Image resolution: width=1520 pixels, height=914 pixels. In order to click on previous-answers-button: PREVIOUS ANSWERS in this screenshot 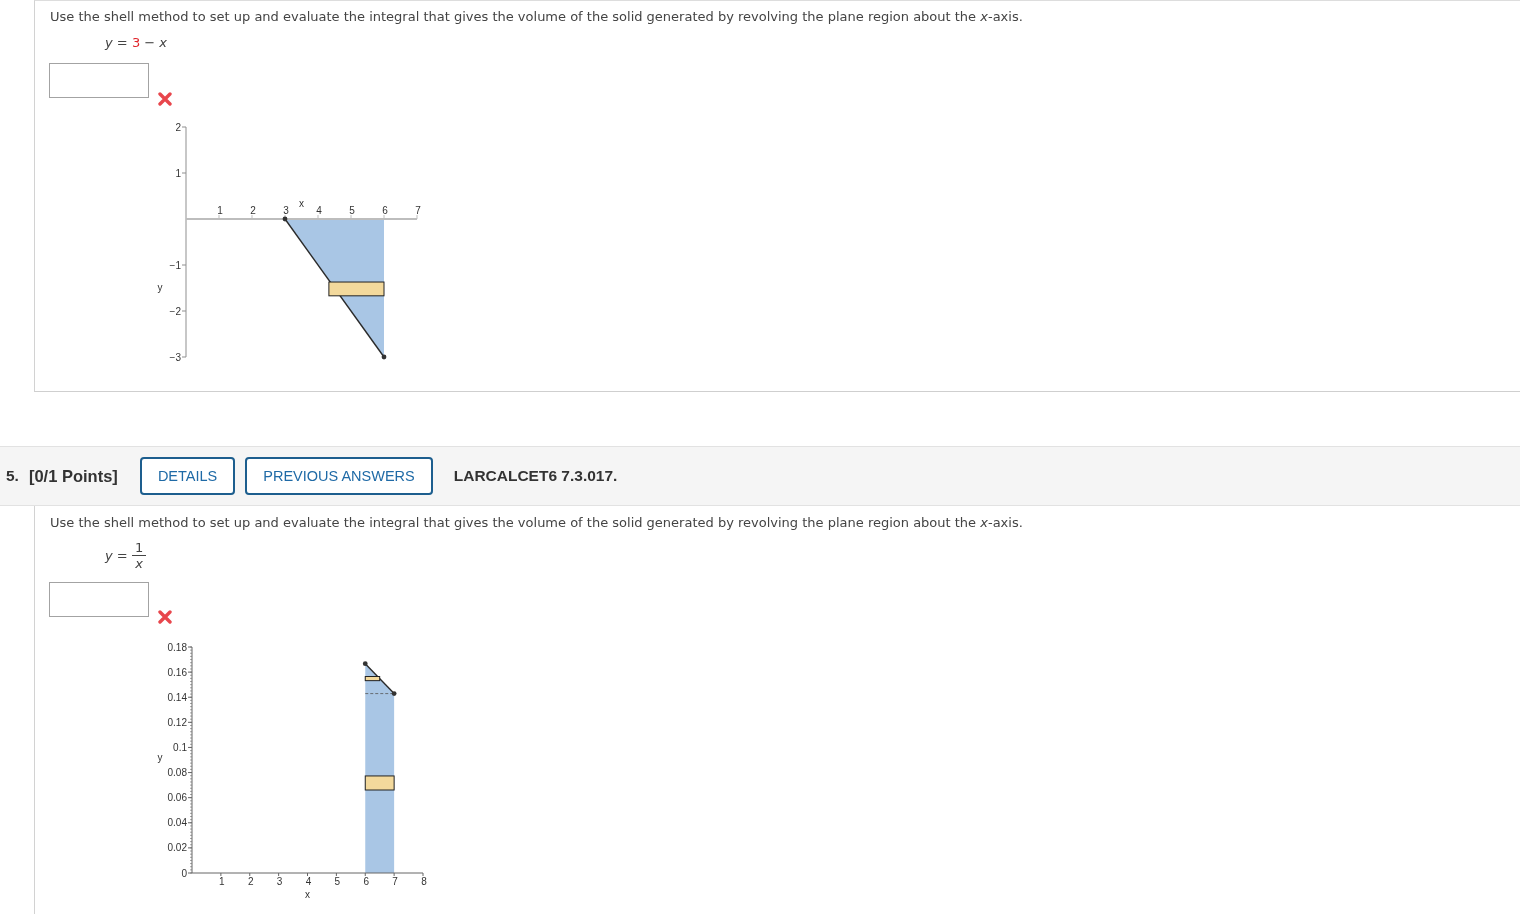, I will do `click(339, 476)`.